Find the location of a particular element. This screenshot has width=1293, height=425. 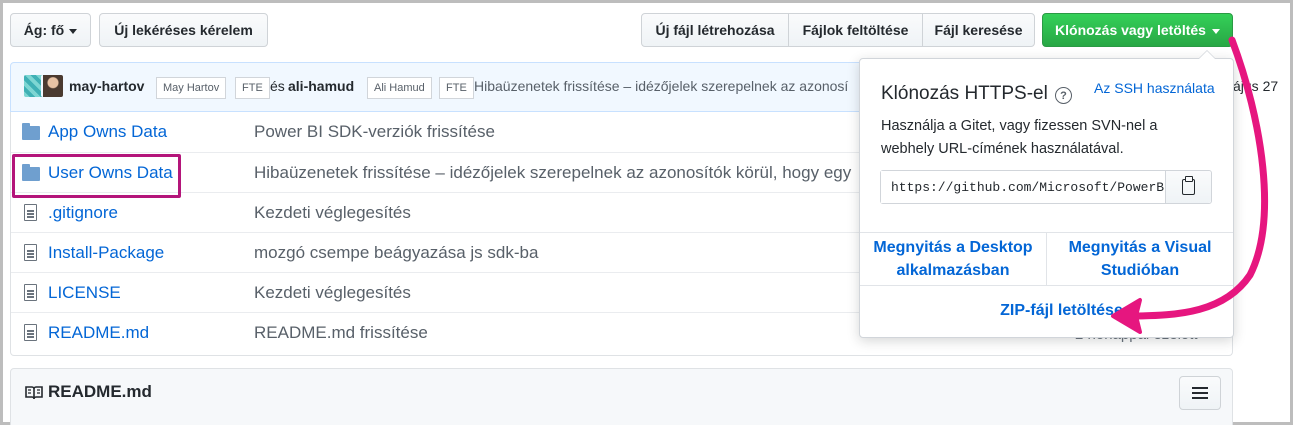

copy-url-button is located at coordinates (1188, 187).